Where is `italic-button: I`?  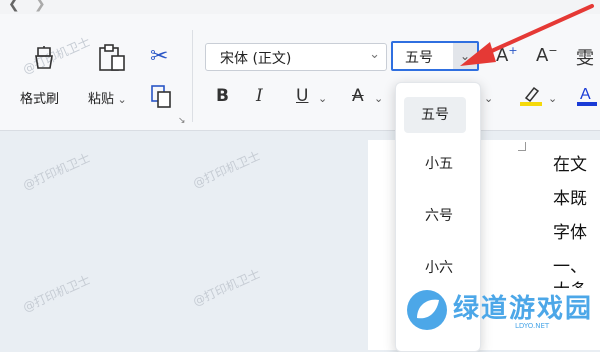 italic-button: I is located at coordinates (259, 96).